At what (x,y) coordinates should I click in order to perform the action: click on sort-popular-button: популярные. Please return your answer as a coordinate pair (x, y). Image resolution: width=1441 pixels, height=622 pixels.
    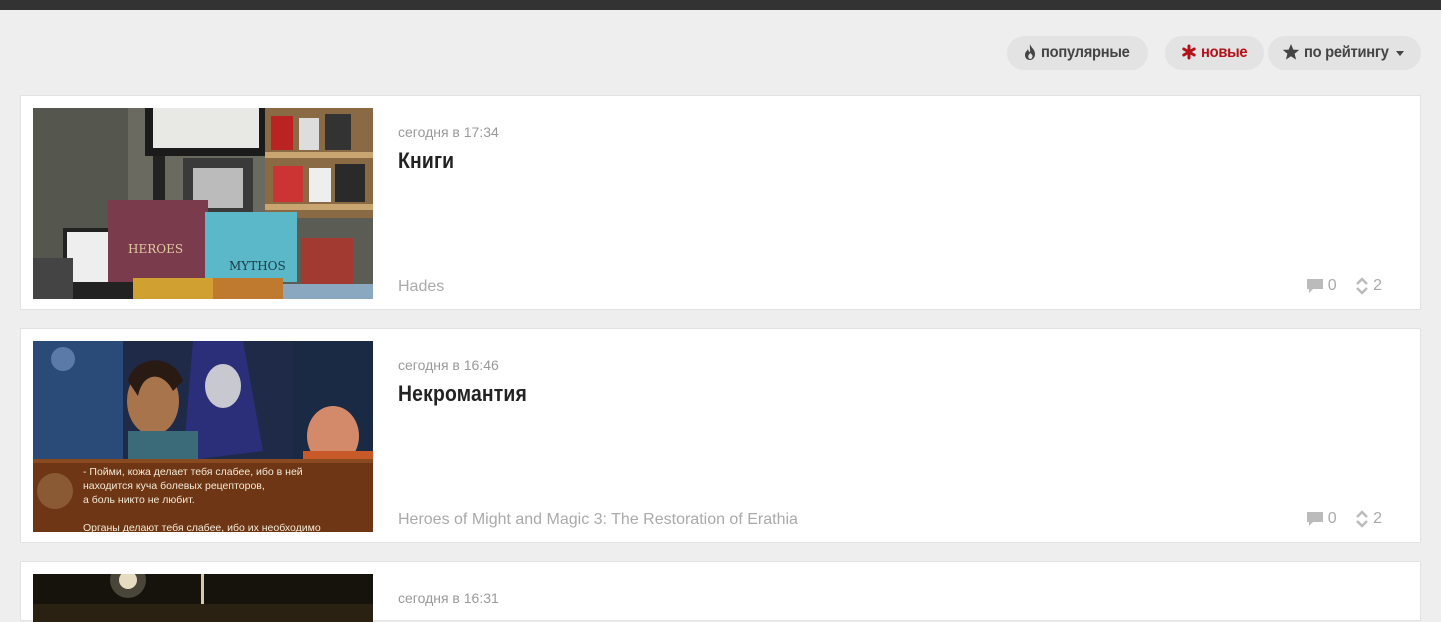
    Looking at the image, I should click on (1077, 53).